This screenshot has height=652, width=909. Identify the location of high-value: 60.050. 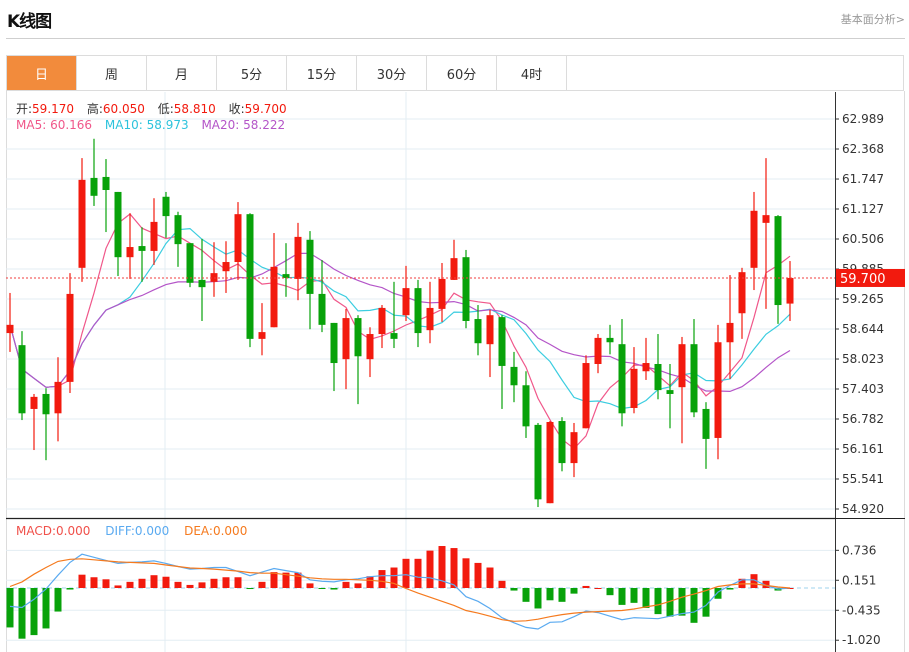
(123, 109).